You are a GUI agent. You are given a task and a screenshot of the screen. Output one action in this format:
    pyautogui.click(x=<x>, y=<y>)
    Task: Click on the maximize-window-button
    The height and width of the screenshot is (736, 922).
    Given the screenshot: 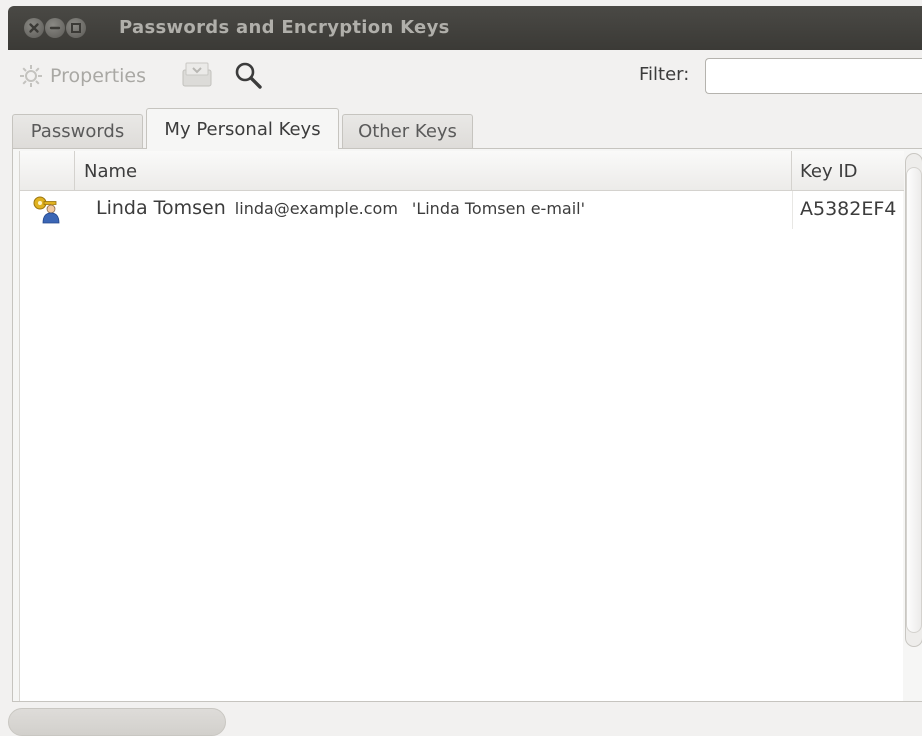 What is the action you would take?
    pyautogui.click(x=76, y=28)
    